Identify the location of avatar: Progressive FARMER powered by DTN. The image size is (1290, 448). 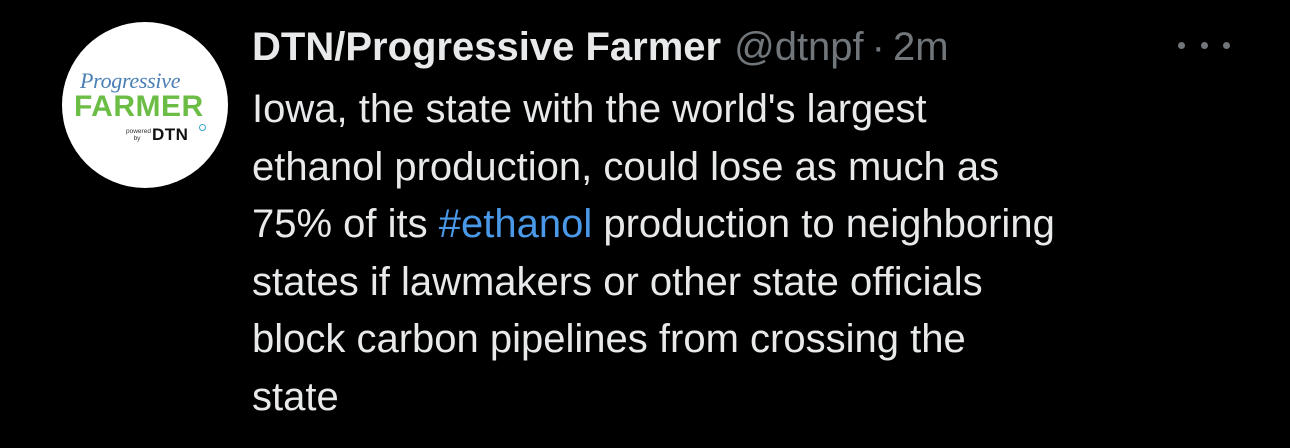
(145, 105).